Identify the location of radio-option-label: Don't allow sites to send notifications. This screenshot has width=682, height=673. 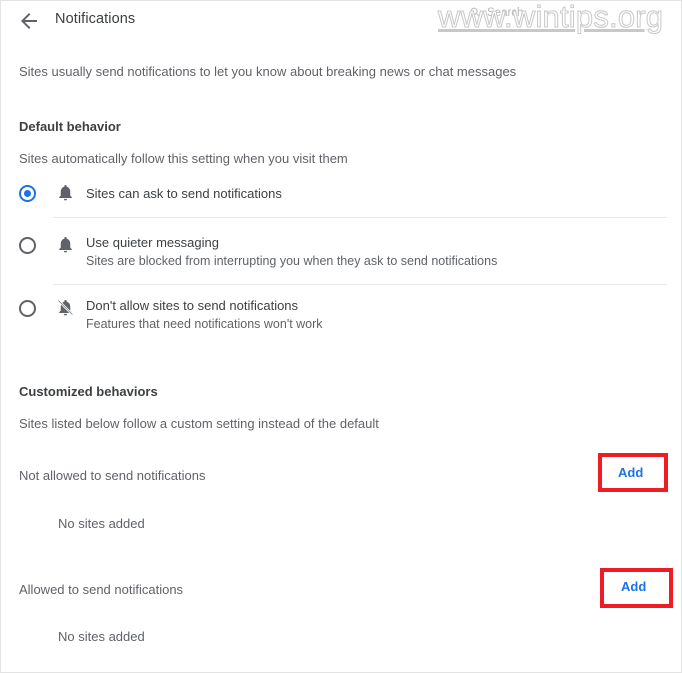
(192, 305).